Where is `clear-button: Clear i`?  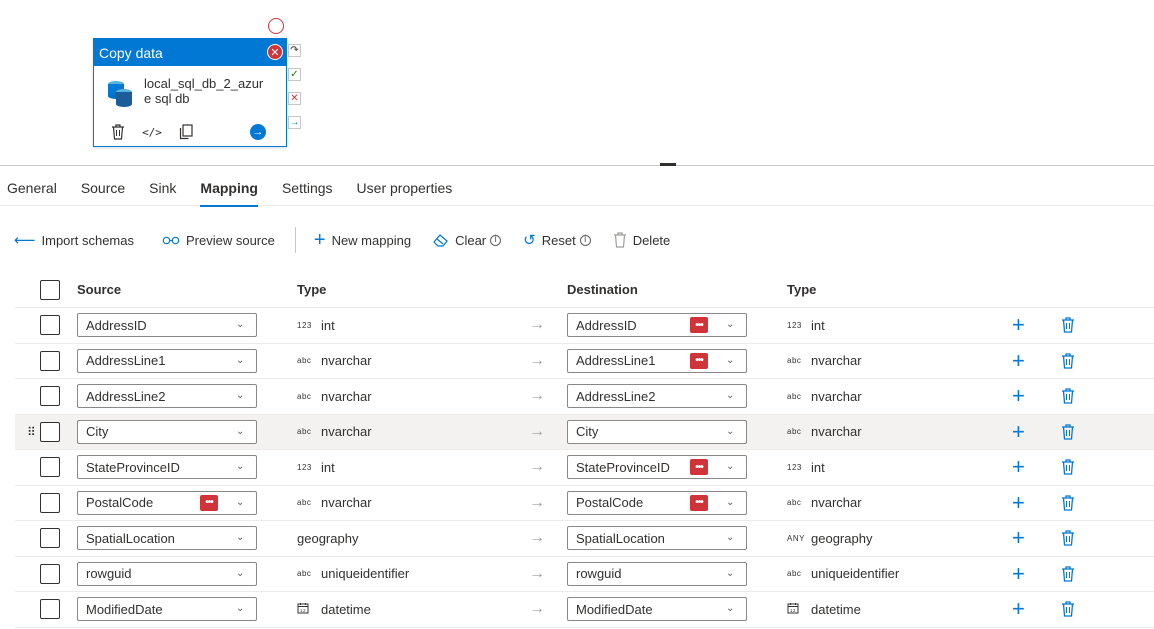
clear-button: Clear i is located at coordinates (467, 240).